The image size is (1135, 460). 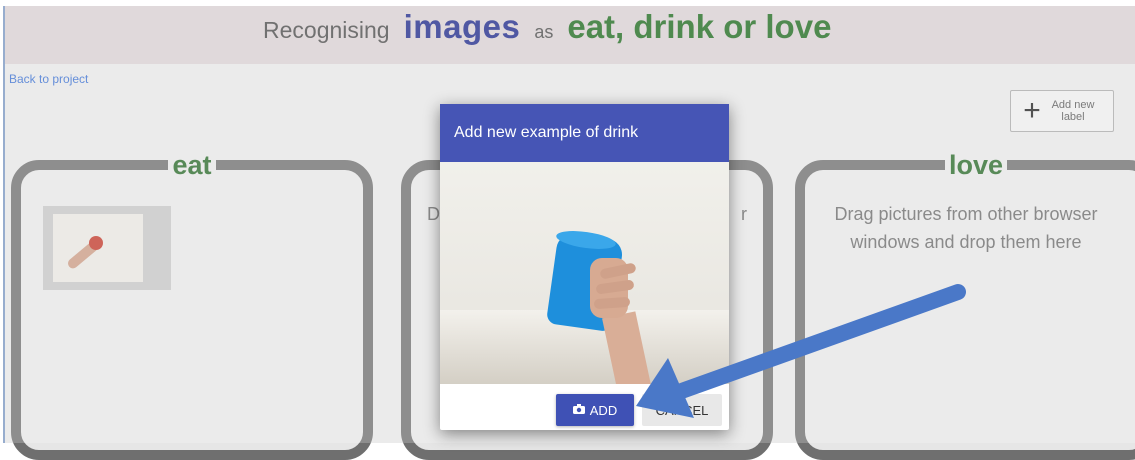 I want to click on webcam-preview, so click(x=584, y=273).